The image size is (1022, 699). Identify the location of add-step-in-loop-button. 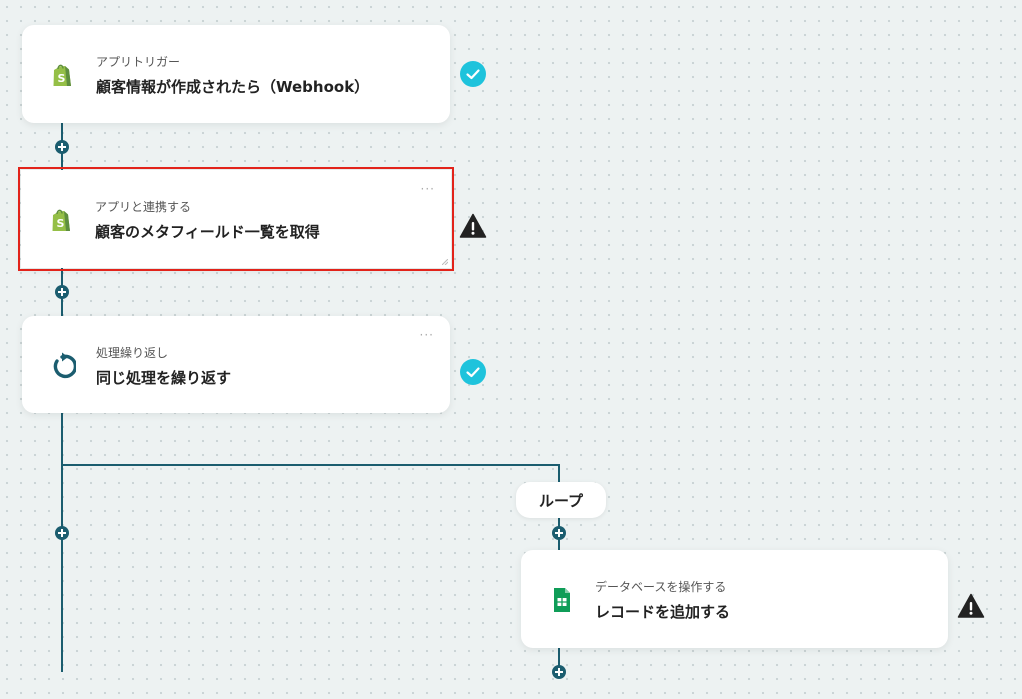
(559, 533).